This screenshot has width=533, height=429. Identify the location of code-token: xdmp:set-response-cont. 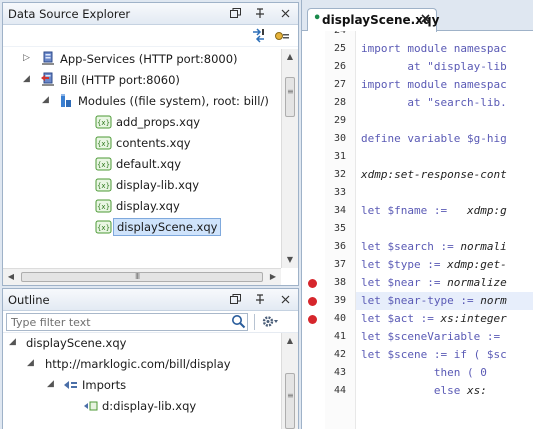
(434, 174).